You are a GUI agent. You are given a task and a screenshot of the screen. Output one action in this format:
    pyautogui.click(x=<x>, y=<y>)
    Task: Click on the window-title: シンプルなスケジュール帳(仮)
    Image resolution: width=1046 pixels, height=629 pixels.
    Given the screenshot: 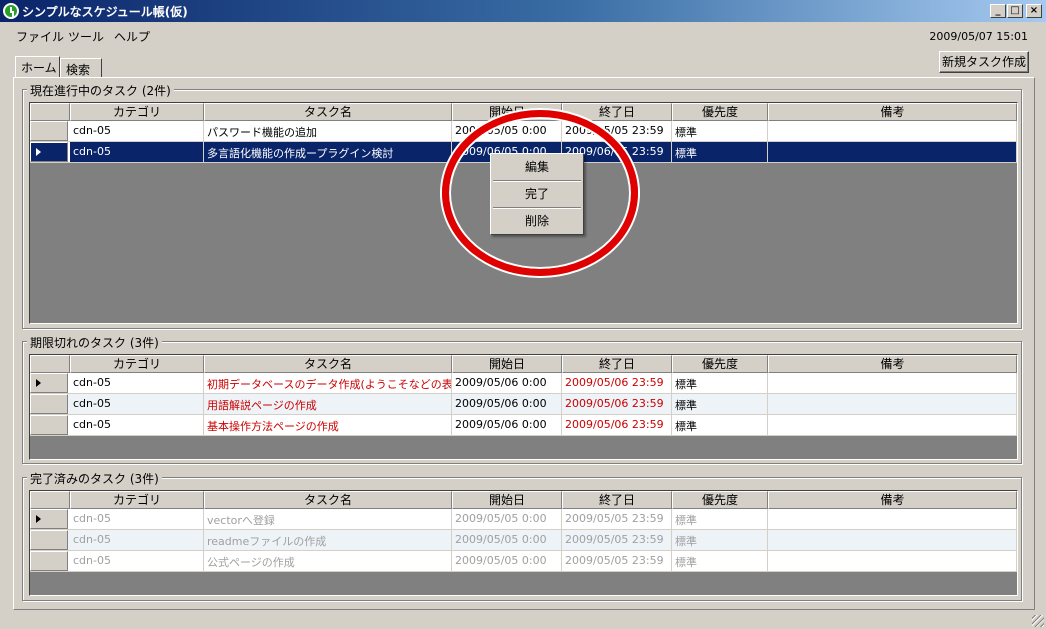 What is the action you would take?
    pyautogui.click(x=105, y=12)
    